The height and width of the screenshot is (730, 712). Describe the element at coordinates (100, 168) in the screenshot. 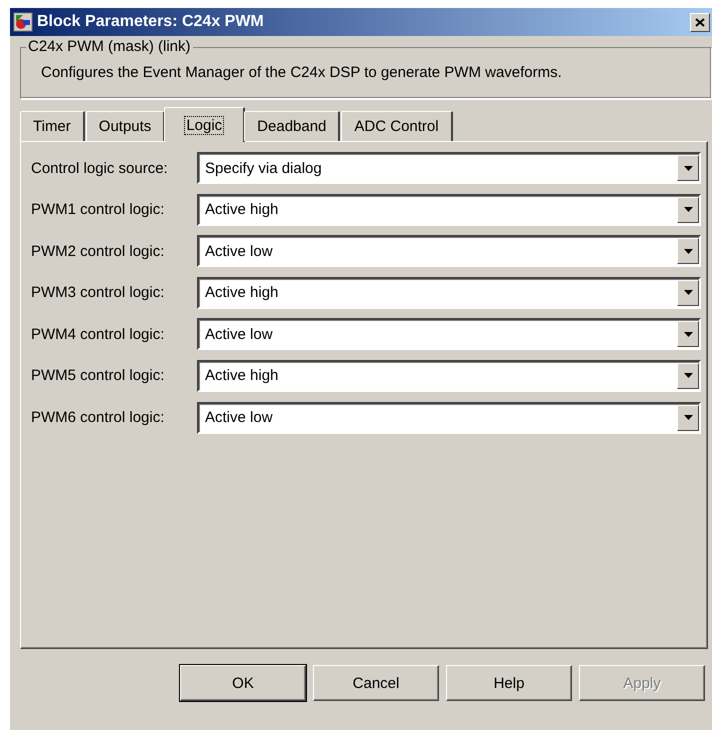

I see `field-label: Control logic source:` at that location.